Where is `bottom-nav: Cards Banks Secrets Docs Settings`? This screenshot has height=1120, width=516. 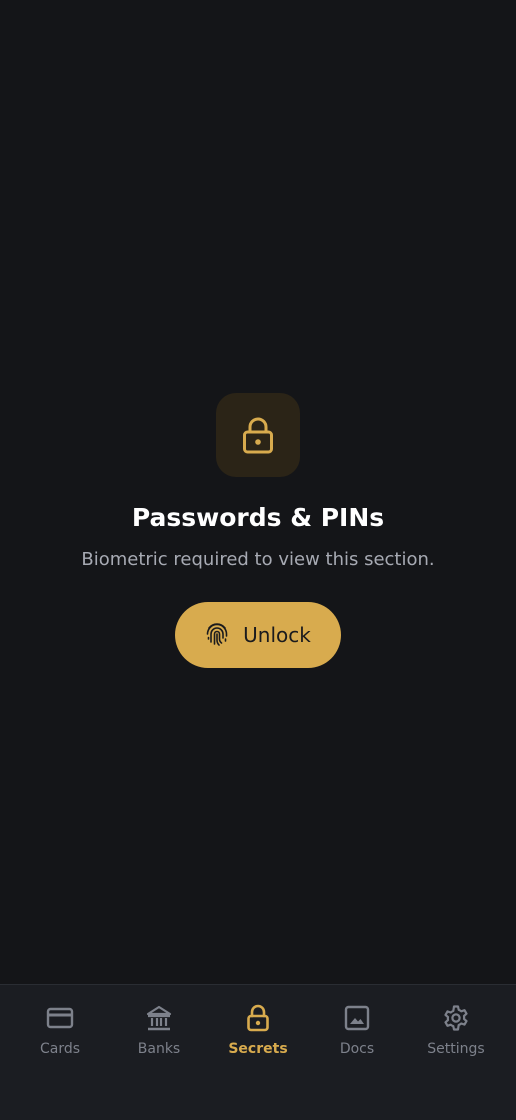
bottom-nav: Cards Banks Secrets Docs Settings is located at coordinates (258, 1052).